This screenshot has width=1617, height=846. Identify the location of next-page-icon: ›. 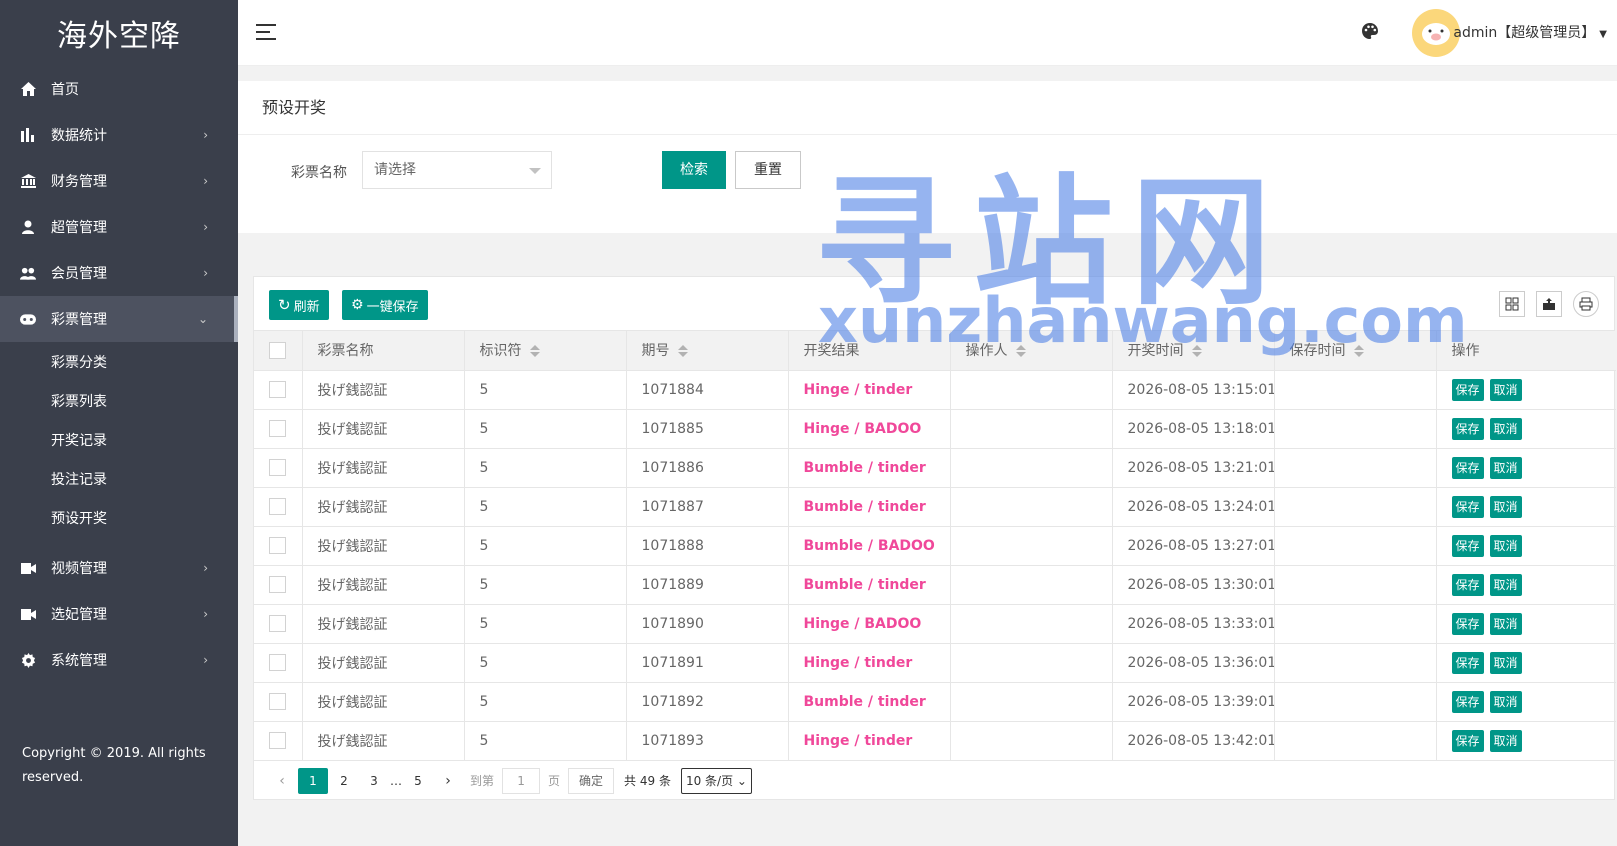
(448, 781).